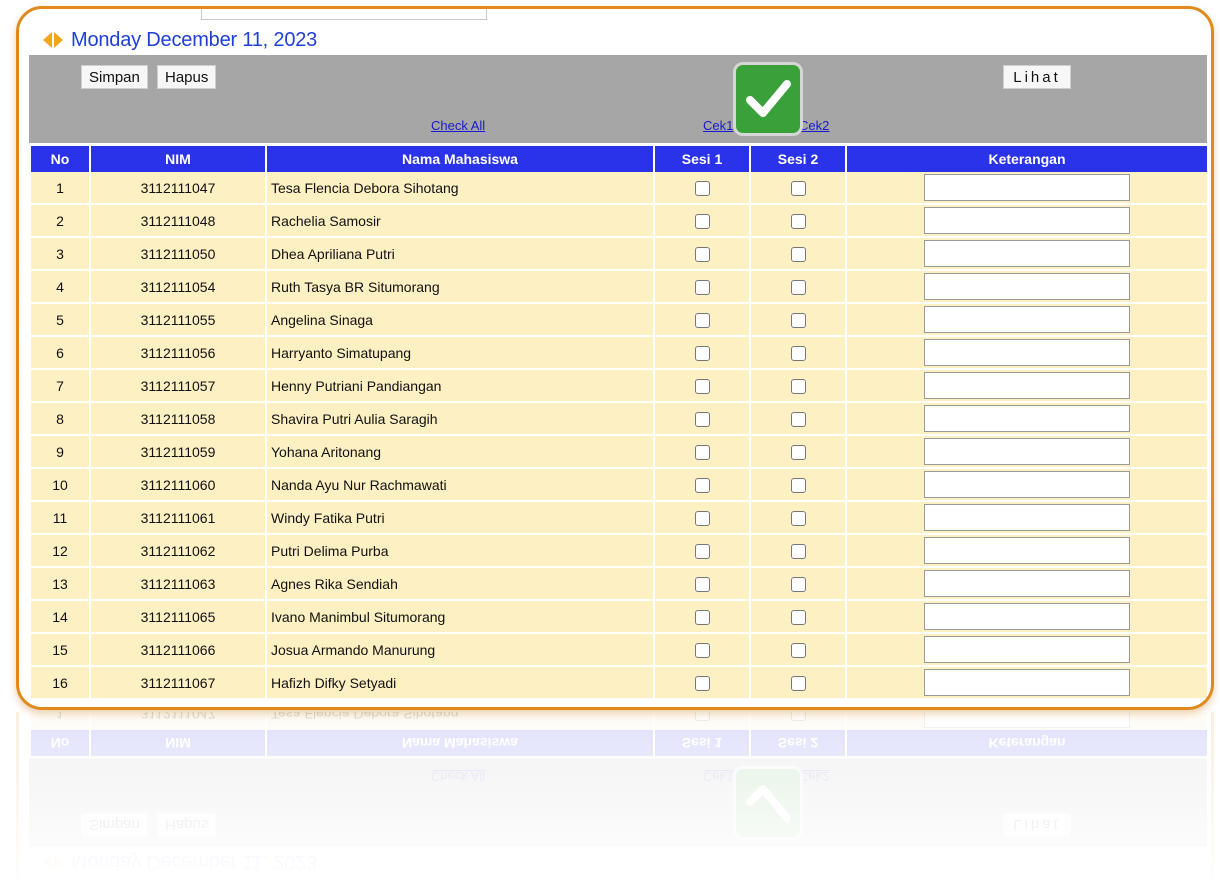  I want to click on cek1-link: Cek1, so click(718, 125).